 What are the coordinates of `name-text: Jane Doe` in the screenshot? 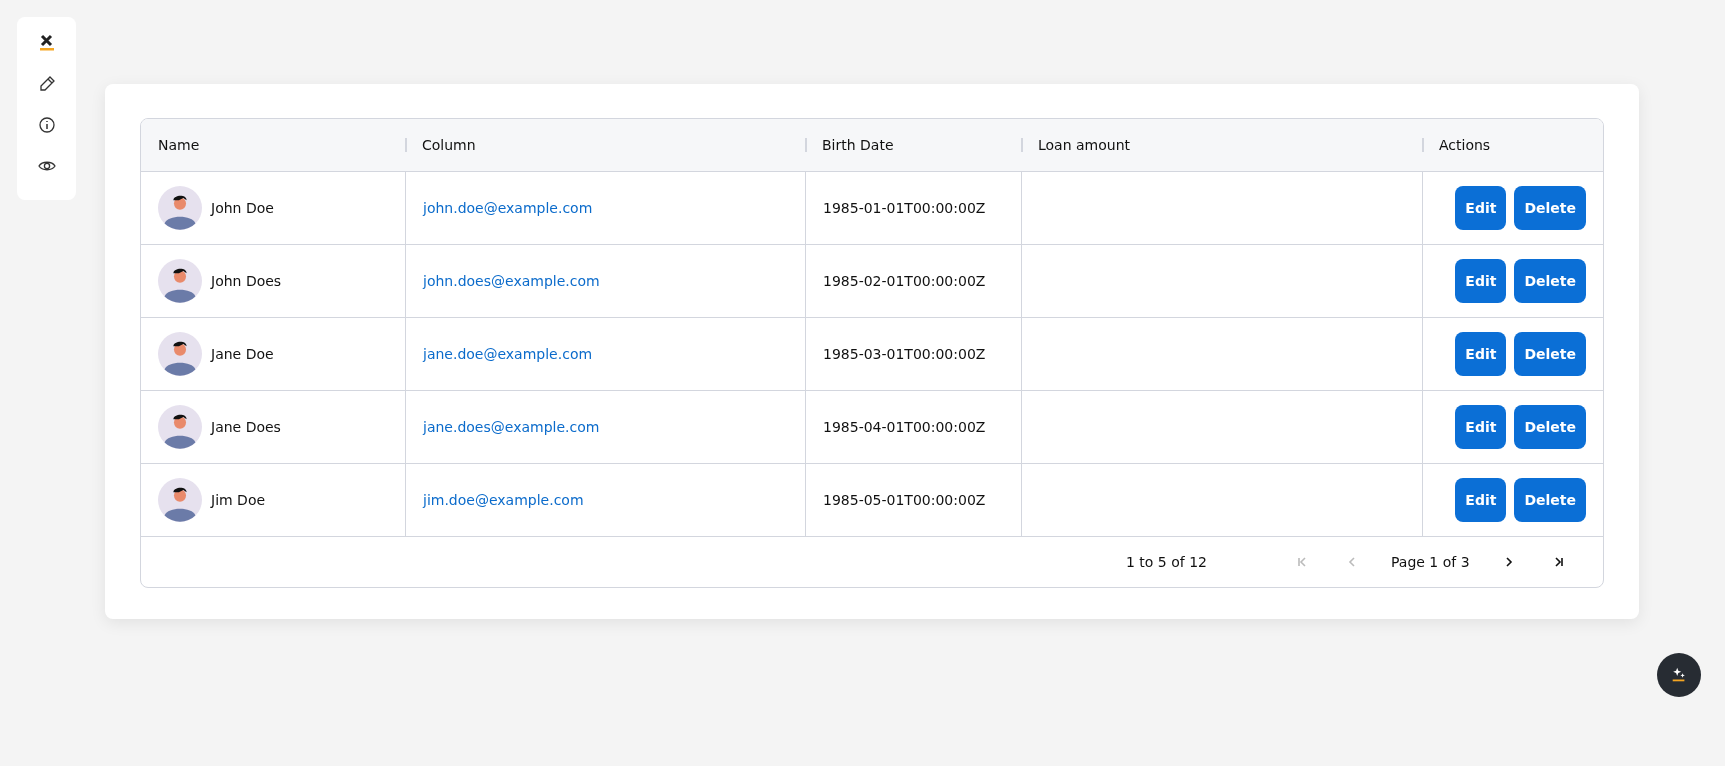 It's located at (242, 354).